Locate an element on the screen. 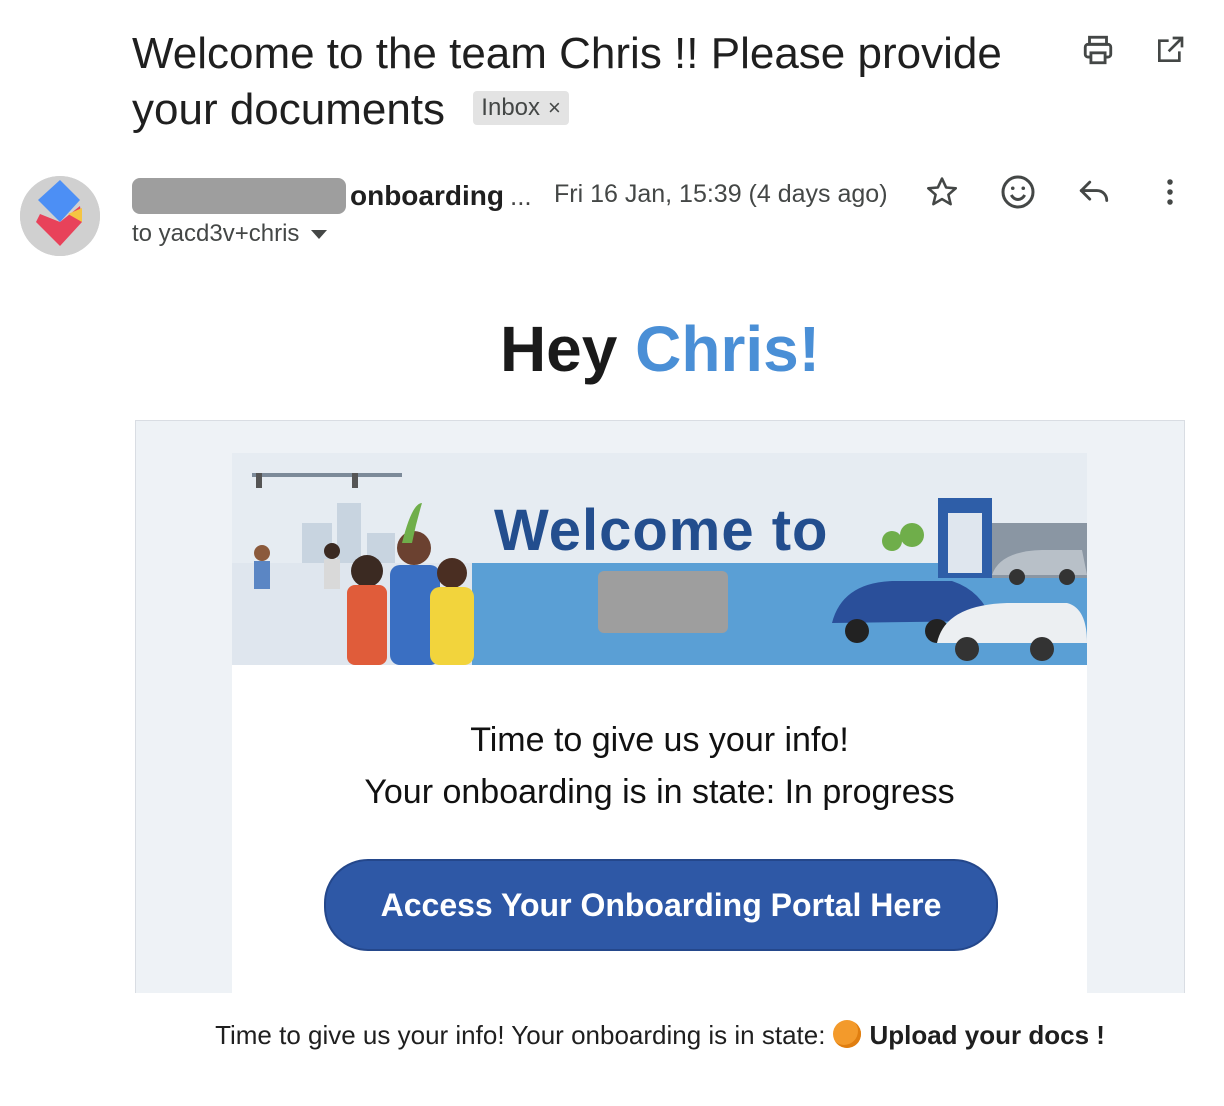  open-in-new-window-icon is located at coordinates (1170, 50).